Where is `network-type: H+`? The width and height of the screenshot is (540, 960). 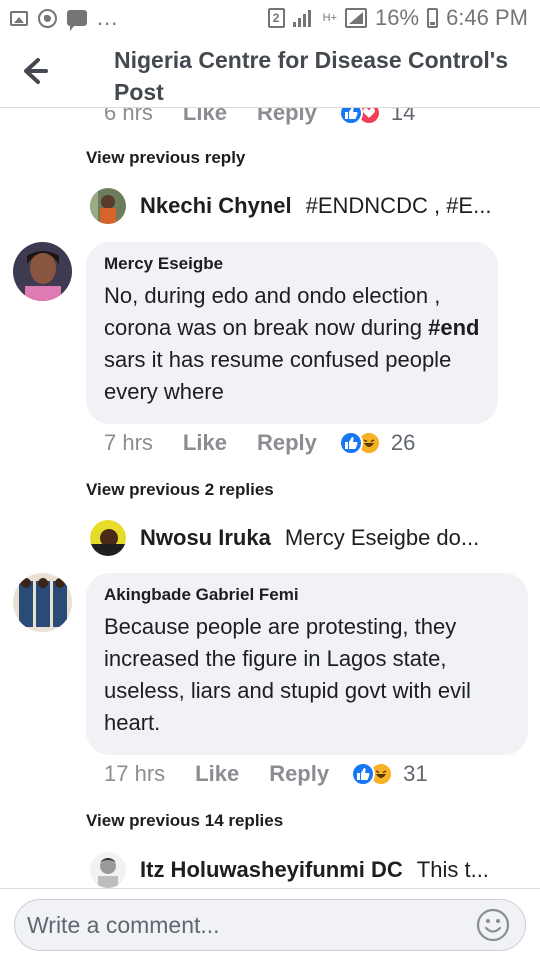
network-type: H+ is located at coordinates (330, 17).